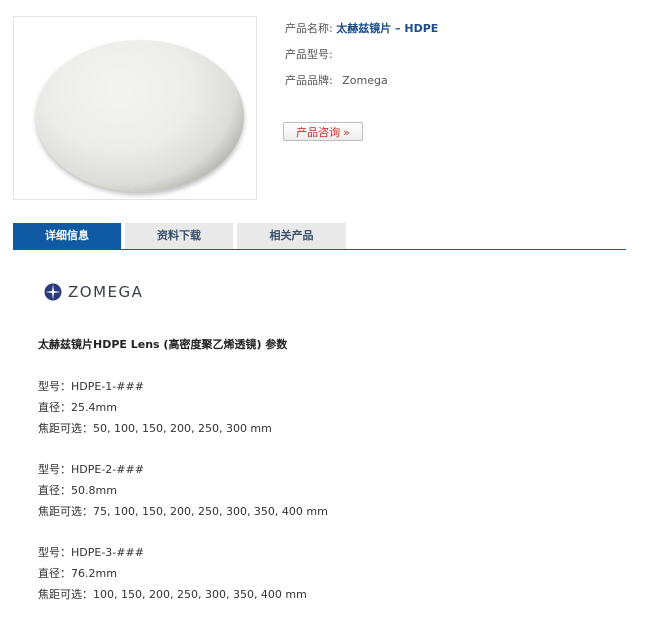  Describe the element at coordinates (460, 33) in the screenshot. I see `product-name-row: 产品名称: 太赫兹镜片 – HDPE` at that location.